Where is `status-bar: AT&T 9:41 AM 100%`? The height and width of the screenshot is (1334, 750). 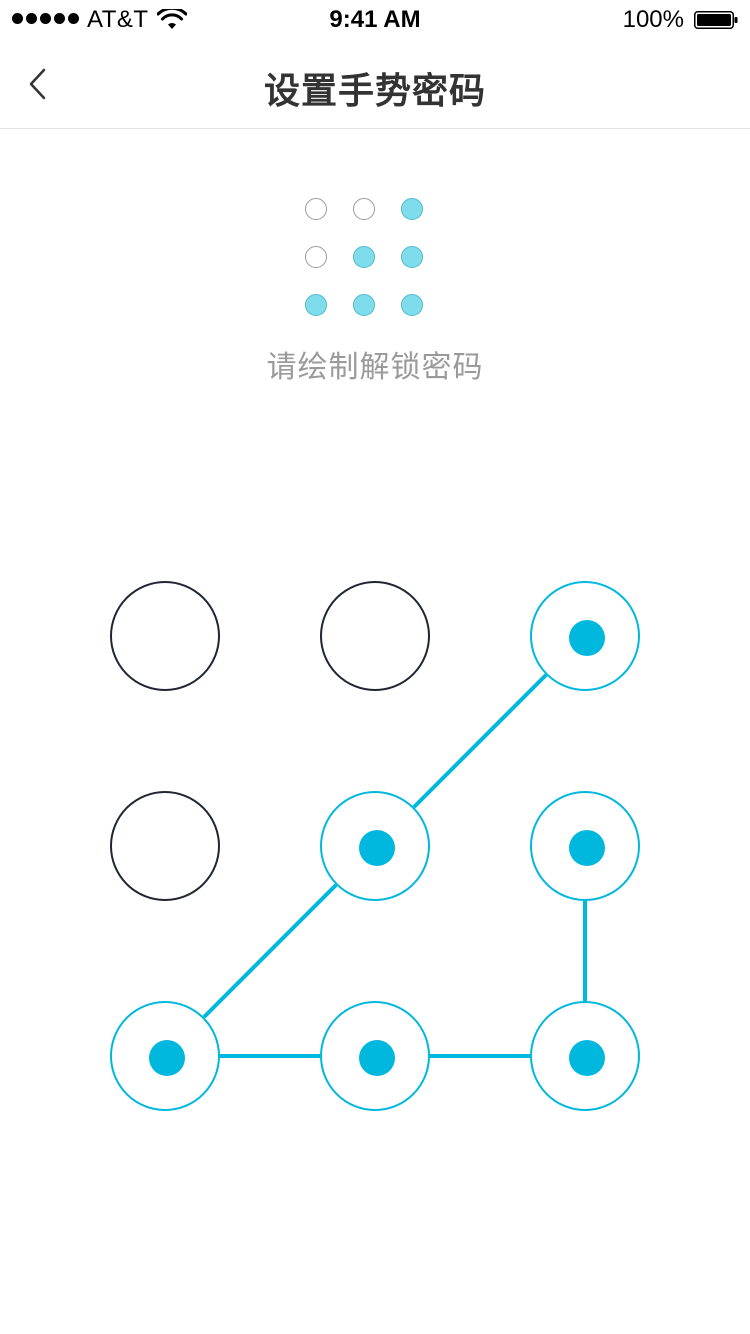
status-bar: AT&T 9:41 AM 100% is located at coordinates (375, 20).